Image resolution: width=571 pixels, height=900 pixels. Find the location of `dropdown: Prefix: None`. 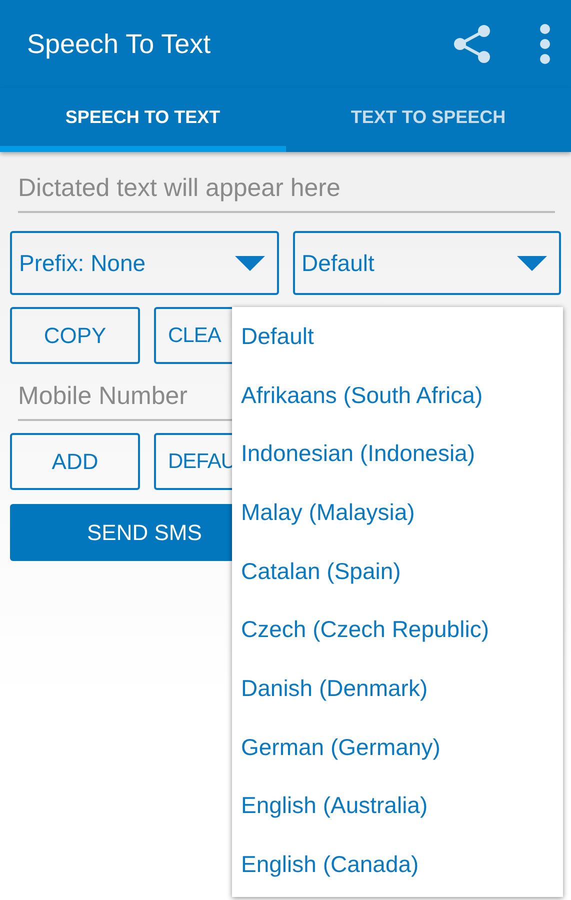

dropdown: Prefix: None is located at coordinates (144, 263).